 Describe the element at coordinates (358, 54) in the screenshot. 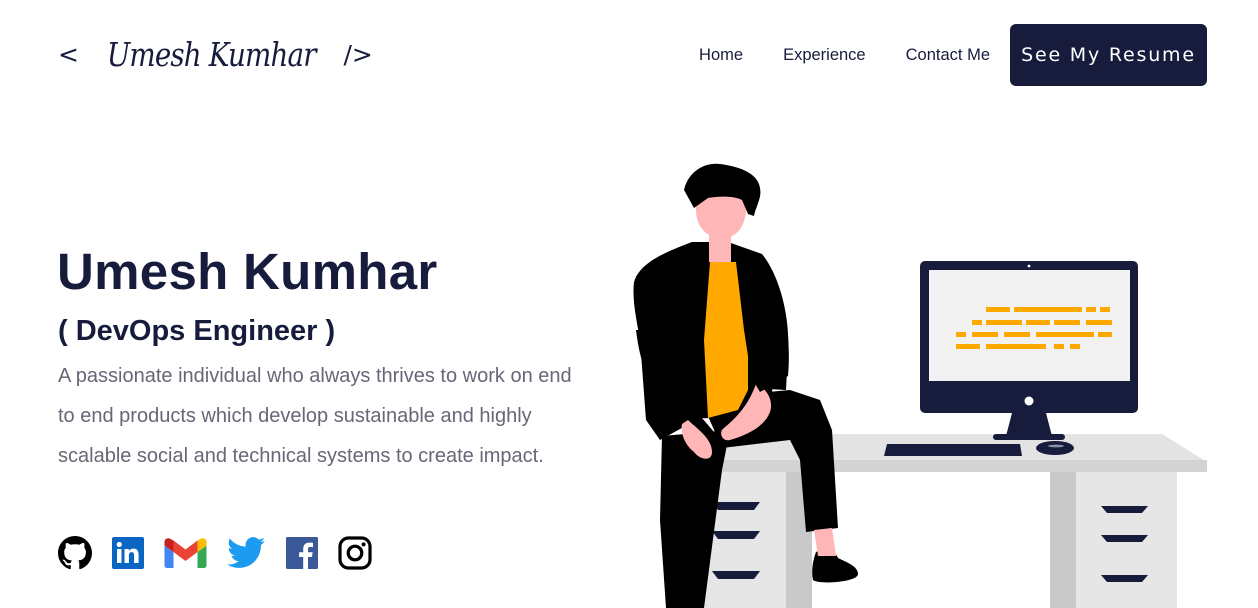

I see `logo-close-bracket: />` at that location.